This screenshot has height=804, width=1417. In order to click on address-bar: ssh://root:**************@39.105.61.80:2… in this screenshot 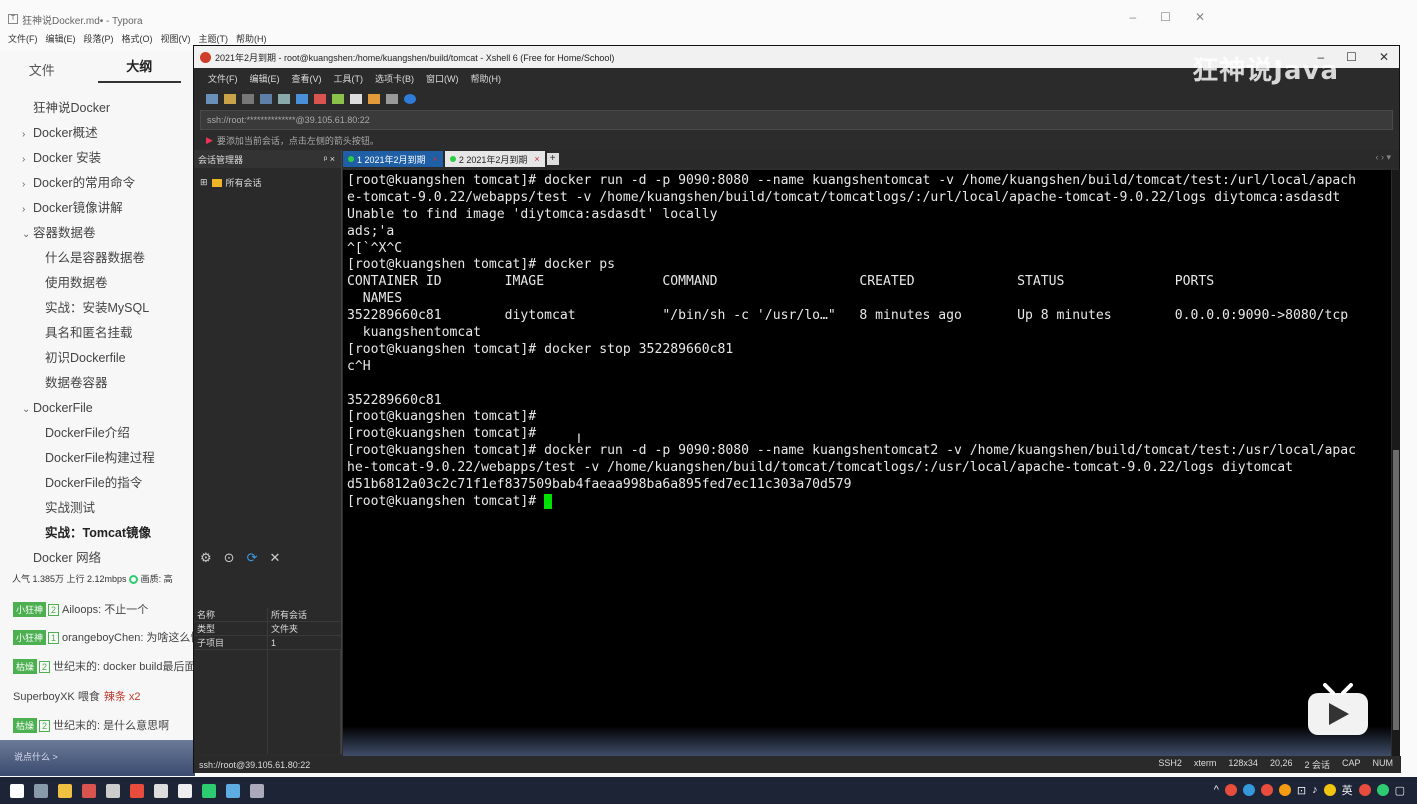, I will do `click(796, 120)`.